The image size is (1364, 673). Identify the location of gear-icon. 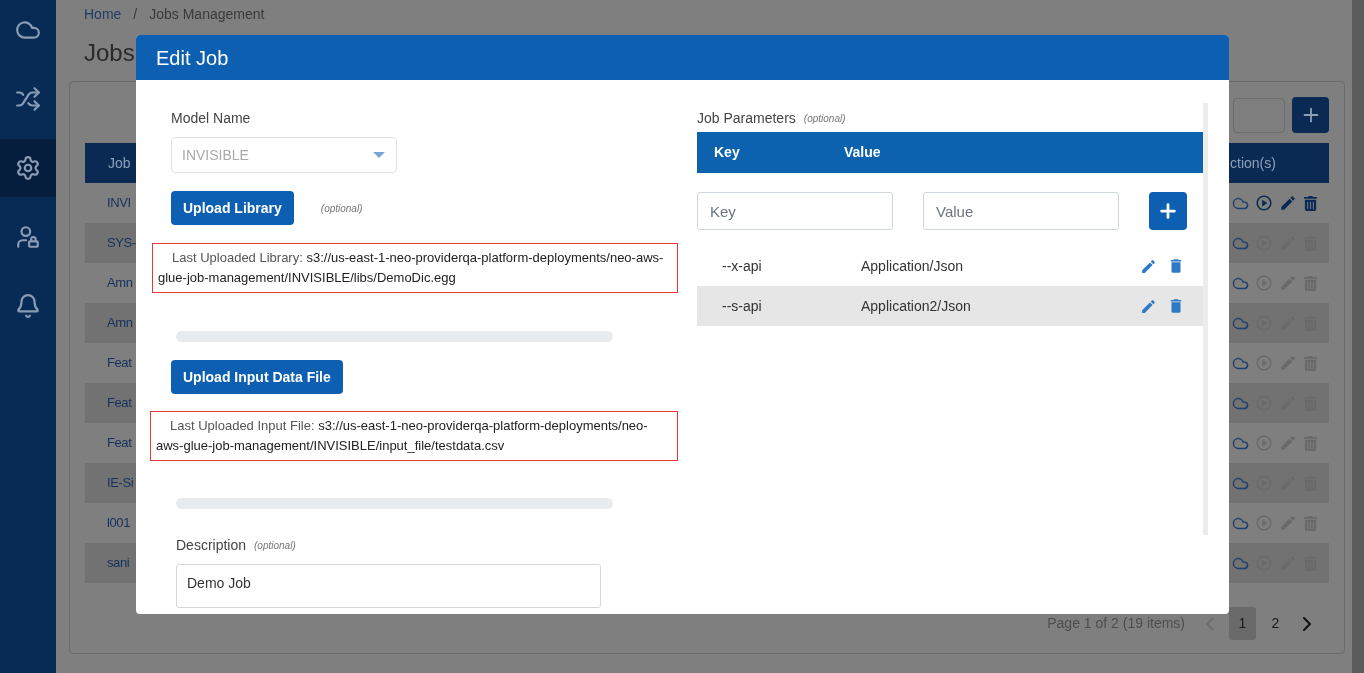
(28, 168).